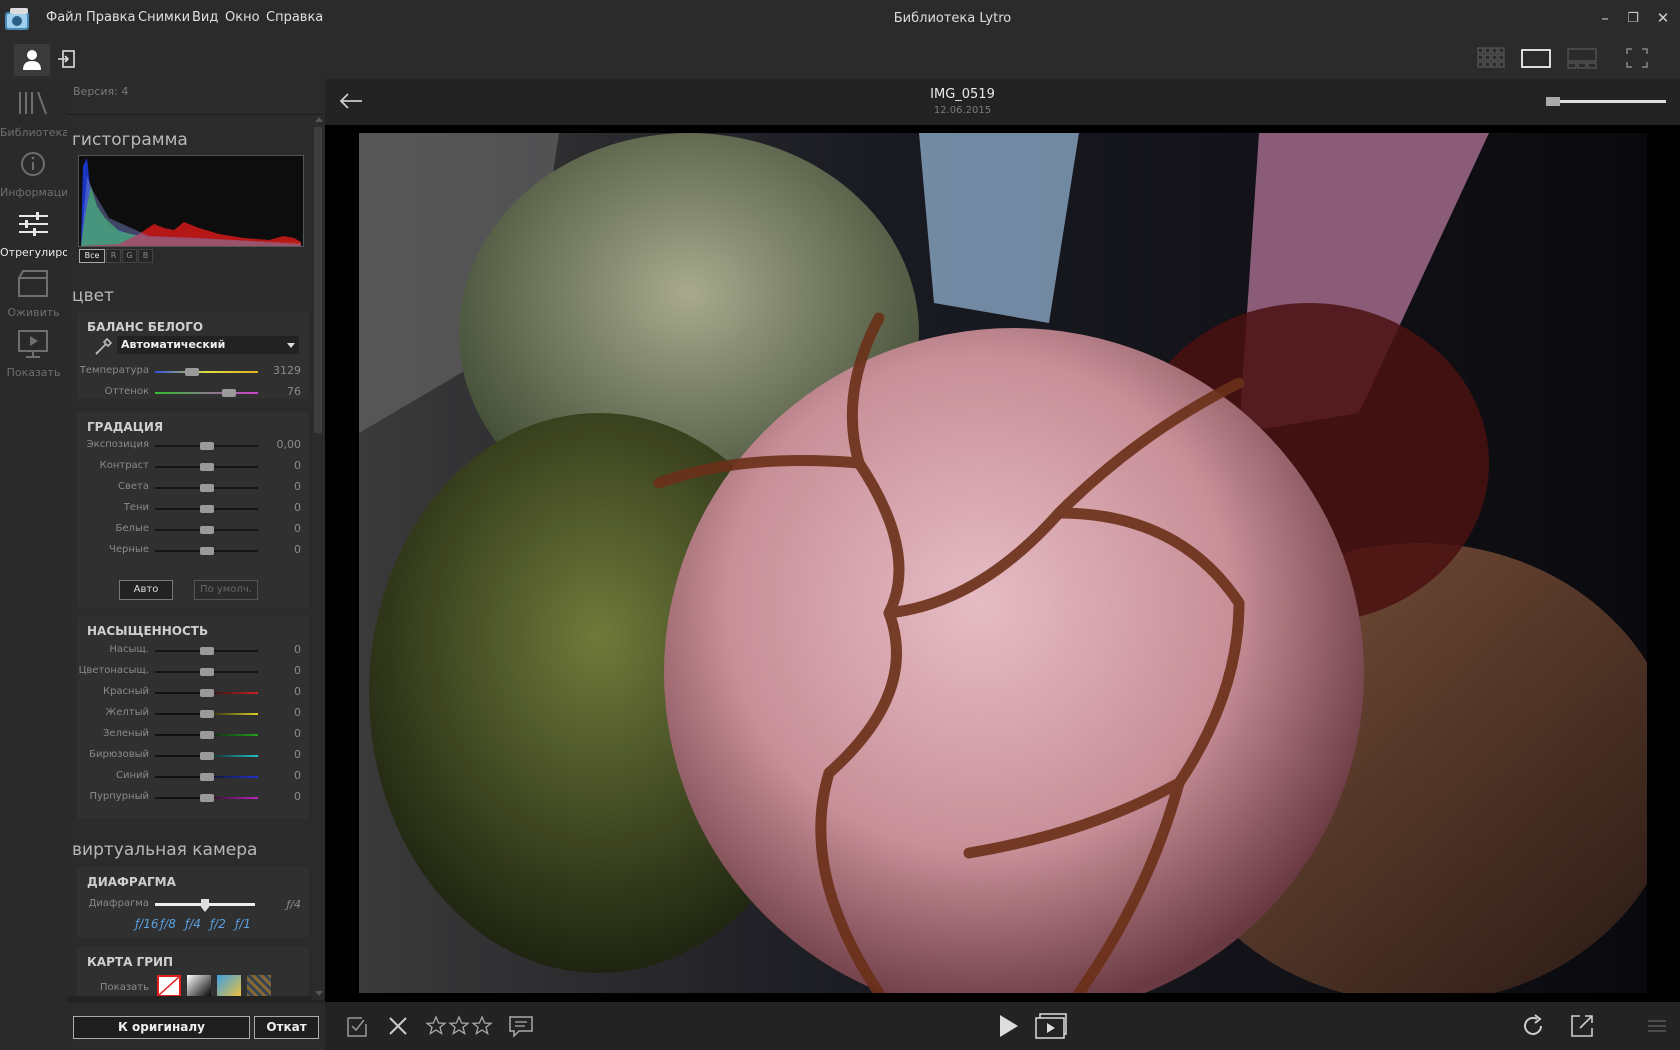 The width and height of the screenshot is (1680, 1050). I want to click on auto-button: Авто, so click(146, 590).